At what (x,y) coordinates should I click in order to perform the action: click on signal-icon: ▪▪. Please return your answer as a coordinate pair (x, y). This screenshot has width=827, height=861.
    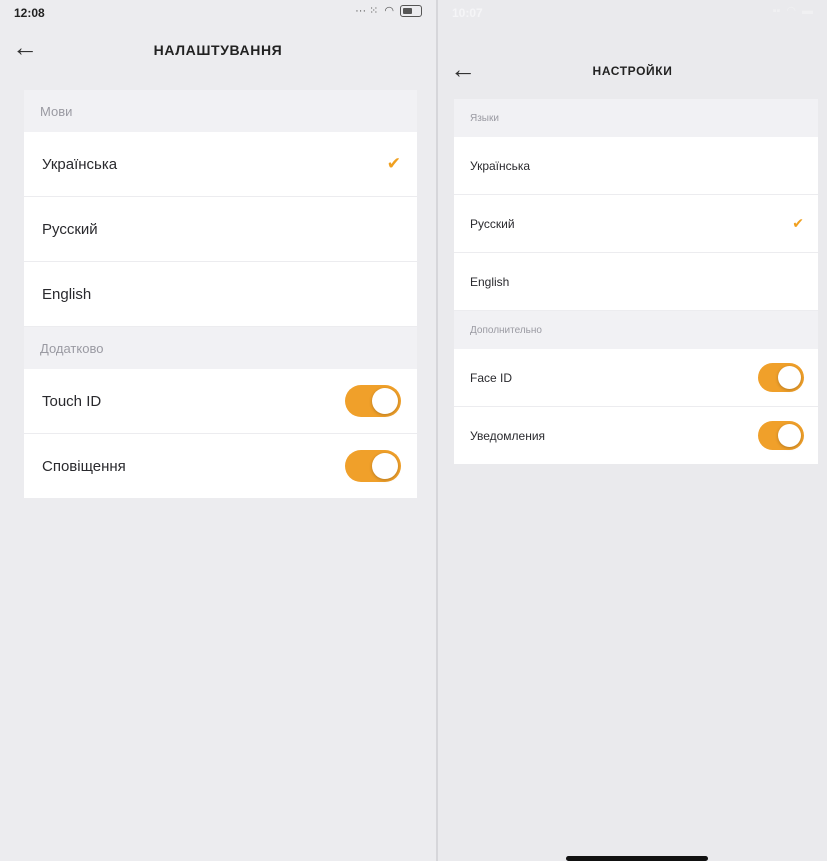
    Looking at the image, I should click on (776, 10).